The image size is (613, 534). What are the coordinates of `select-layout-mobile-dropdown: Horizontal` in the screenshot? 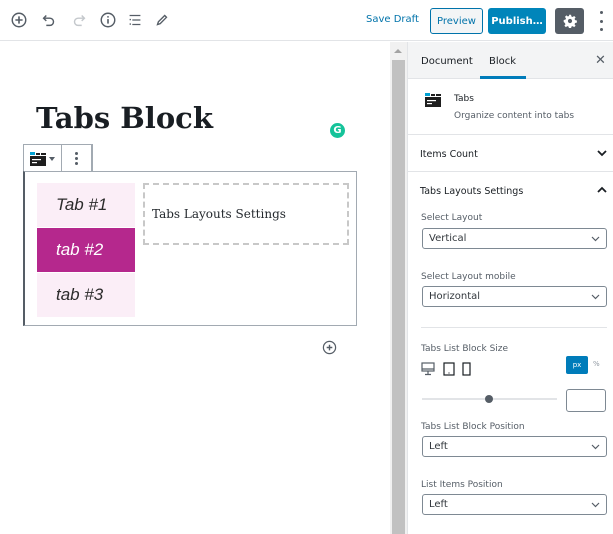 It's located at (514, 296).